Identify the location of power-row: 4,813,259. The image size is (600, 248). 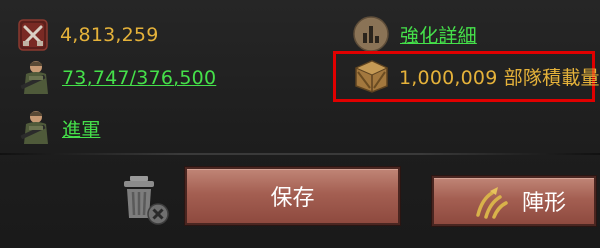
(86, 35).